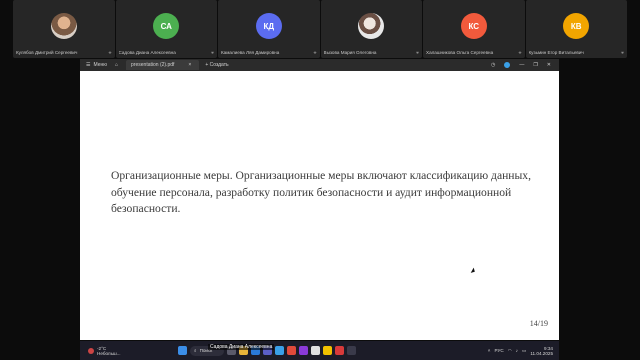 The image size is (640, 360). I want to click on minimize-icon: —, so click(521, 65).